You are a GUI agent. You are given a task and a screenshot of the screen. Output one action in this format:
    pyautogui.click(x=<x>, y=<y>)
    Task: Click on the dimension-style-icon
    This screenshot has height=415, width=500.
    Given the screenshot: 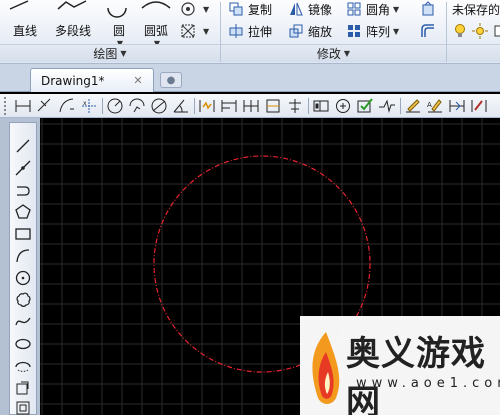 What is the action you would take?
    pyautogui.click(x=479, y=106)
    